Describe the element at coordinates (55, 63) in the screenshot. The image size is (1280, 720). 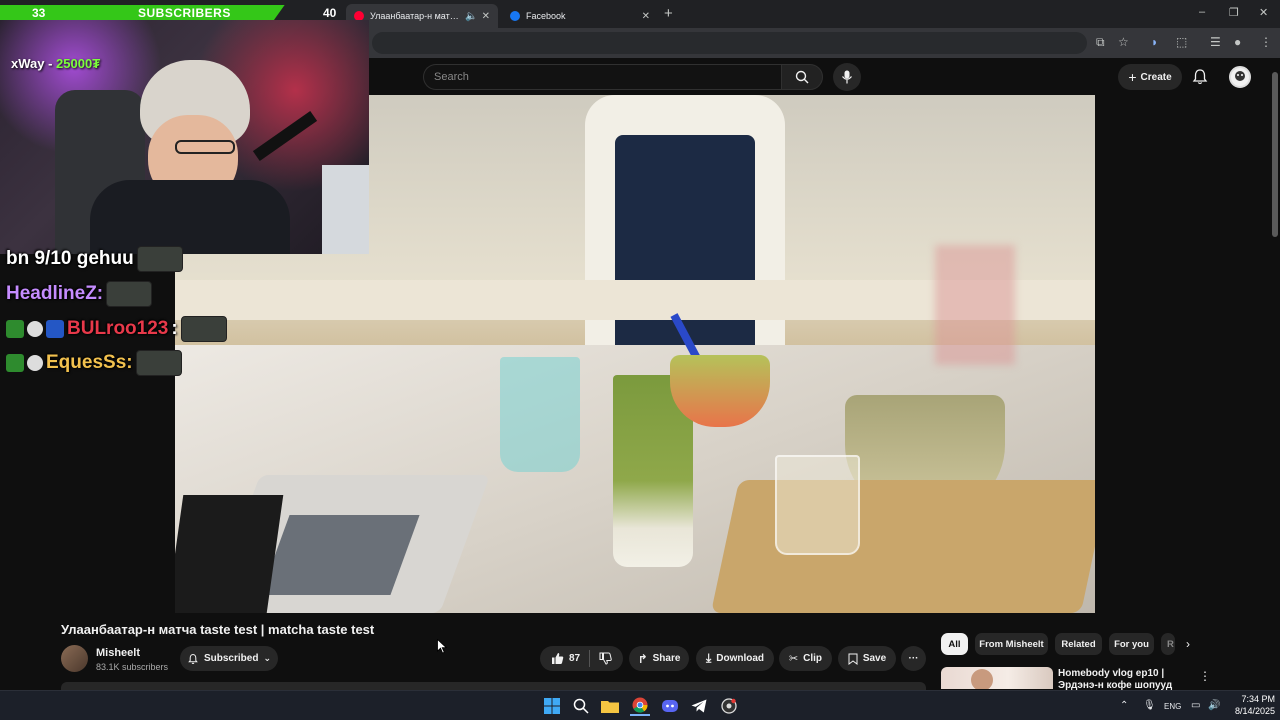
I see `donation-alert: xWay - 25000₮` at that location.